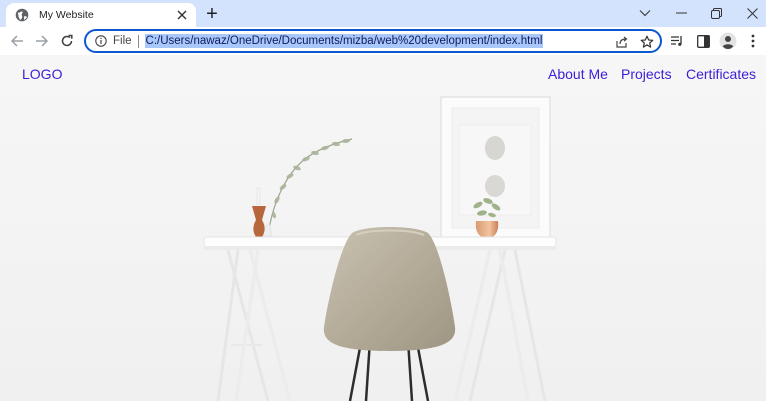 The image size is (766, 401). What do you see at coordinates (42, 74) in the screenshot?
I see `site-logo: LOGO` at bounding box center [42, 74].